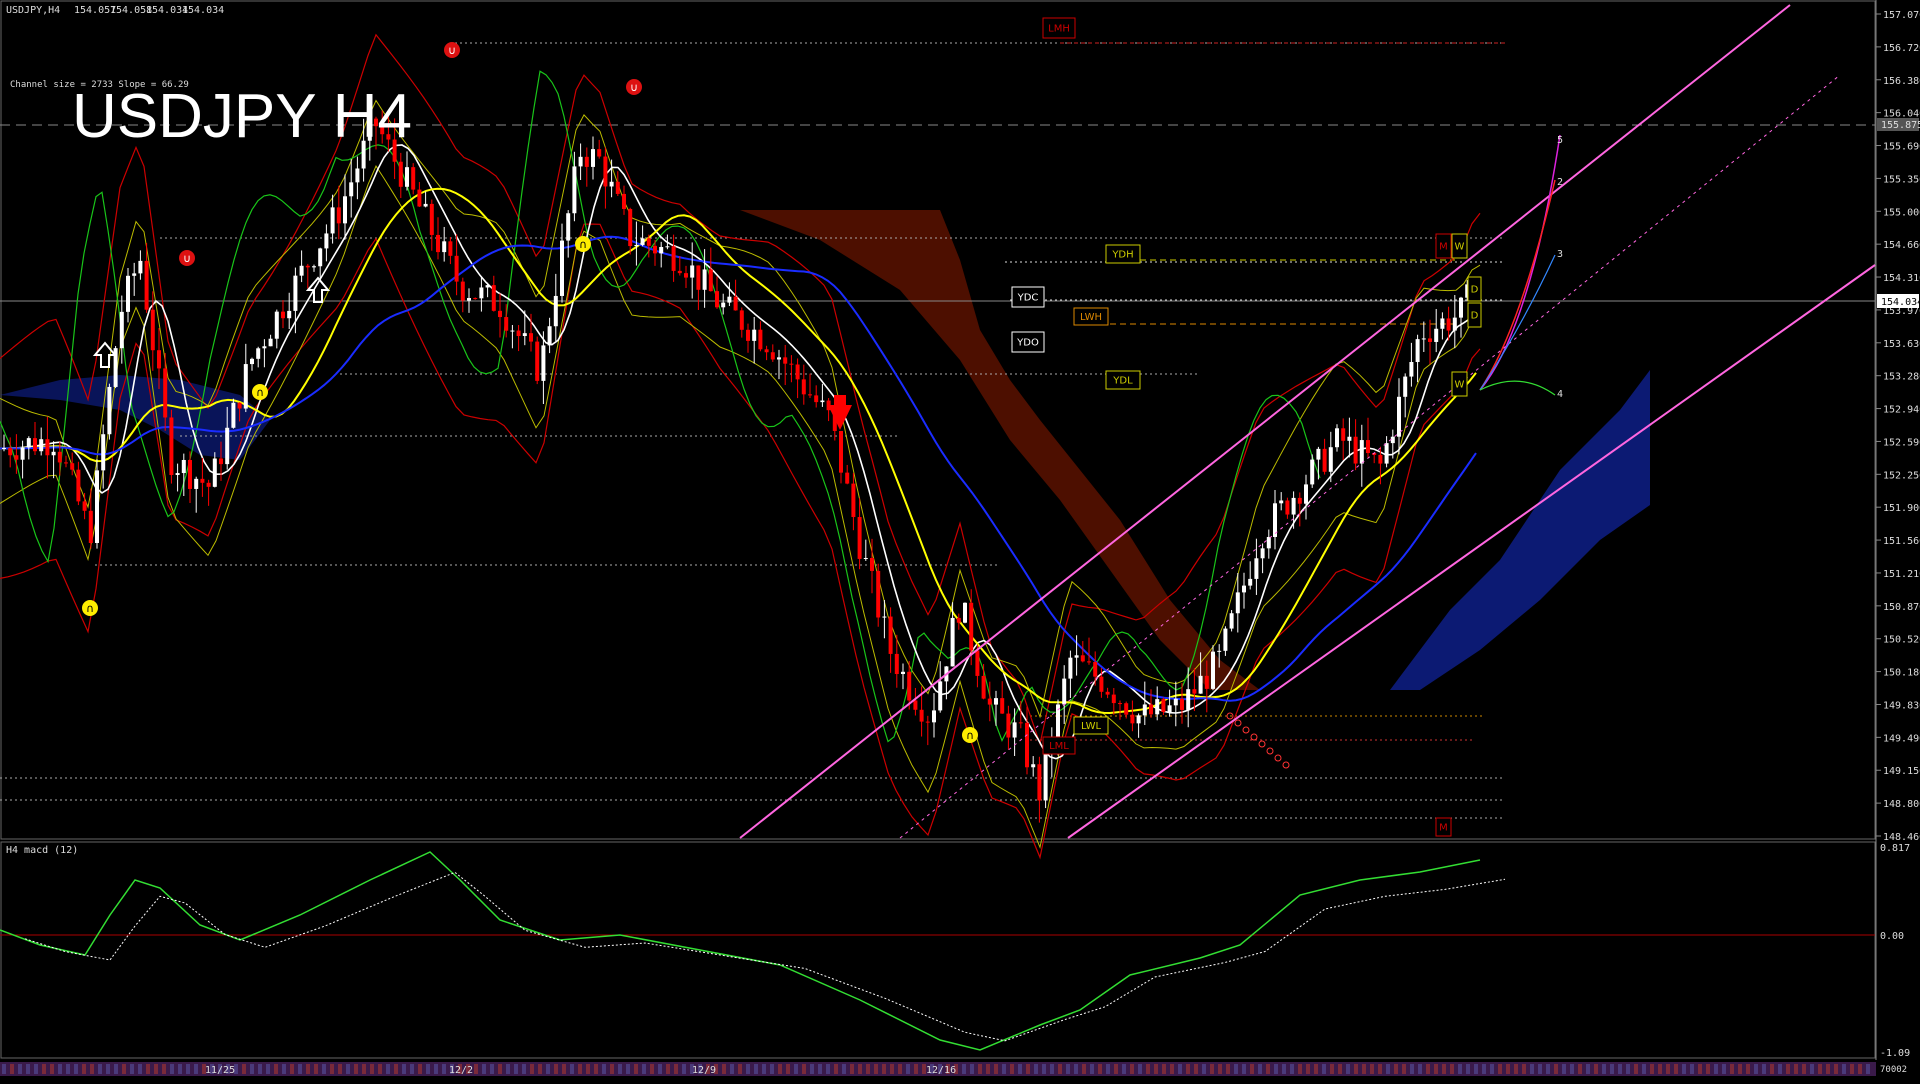 The height and width of the screenshot is (1084, 1920). Describe the element at coordinates (1091, 317) in the screenshot. I see `level-box-label: LWH` at that location.